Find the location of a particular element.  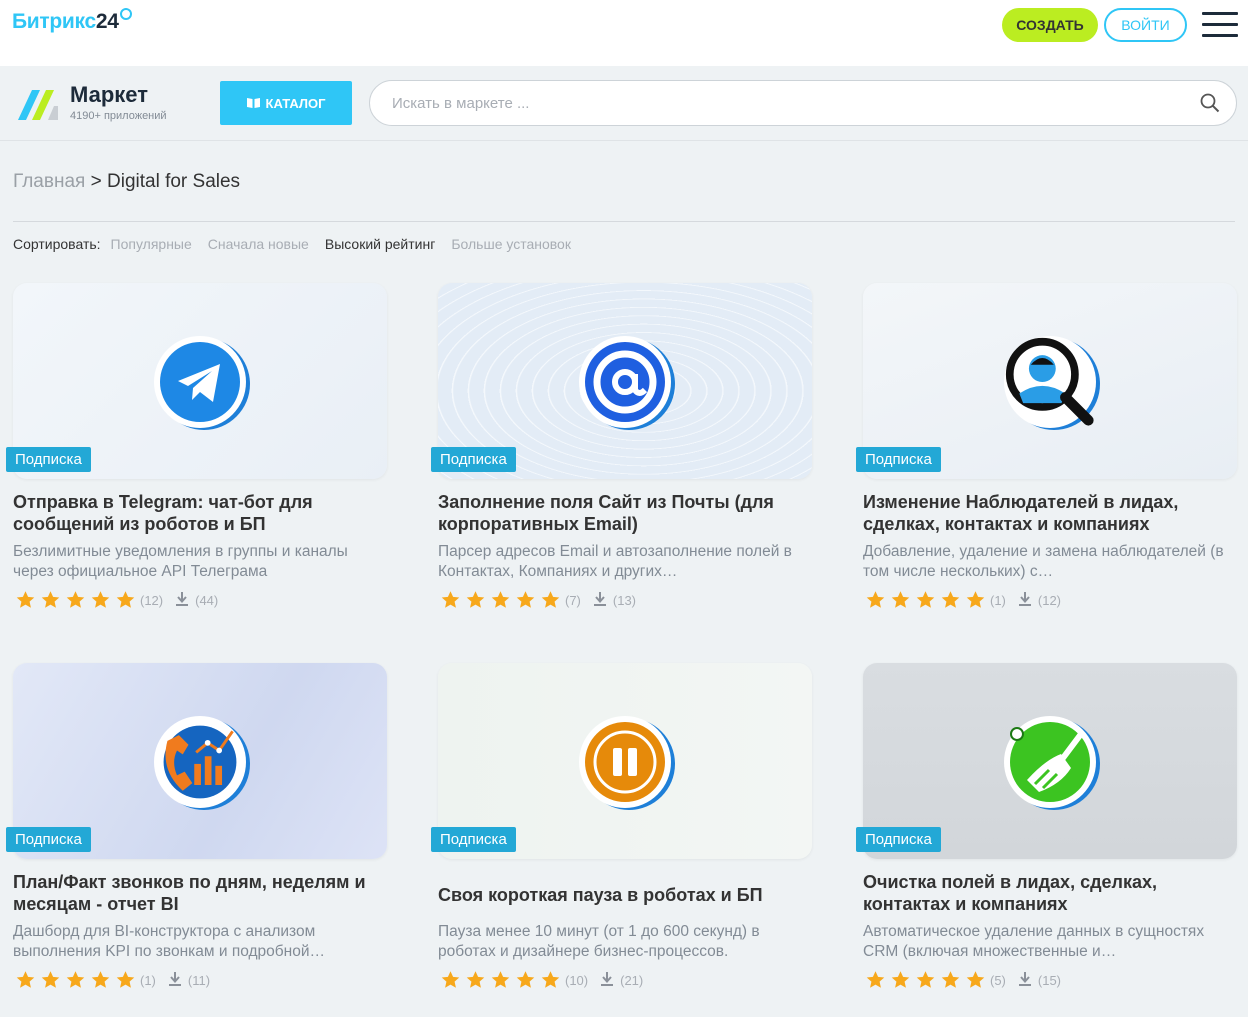

at-sign-icon is located at coordinates (625, 382).